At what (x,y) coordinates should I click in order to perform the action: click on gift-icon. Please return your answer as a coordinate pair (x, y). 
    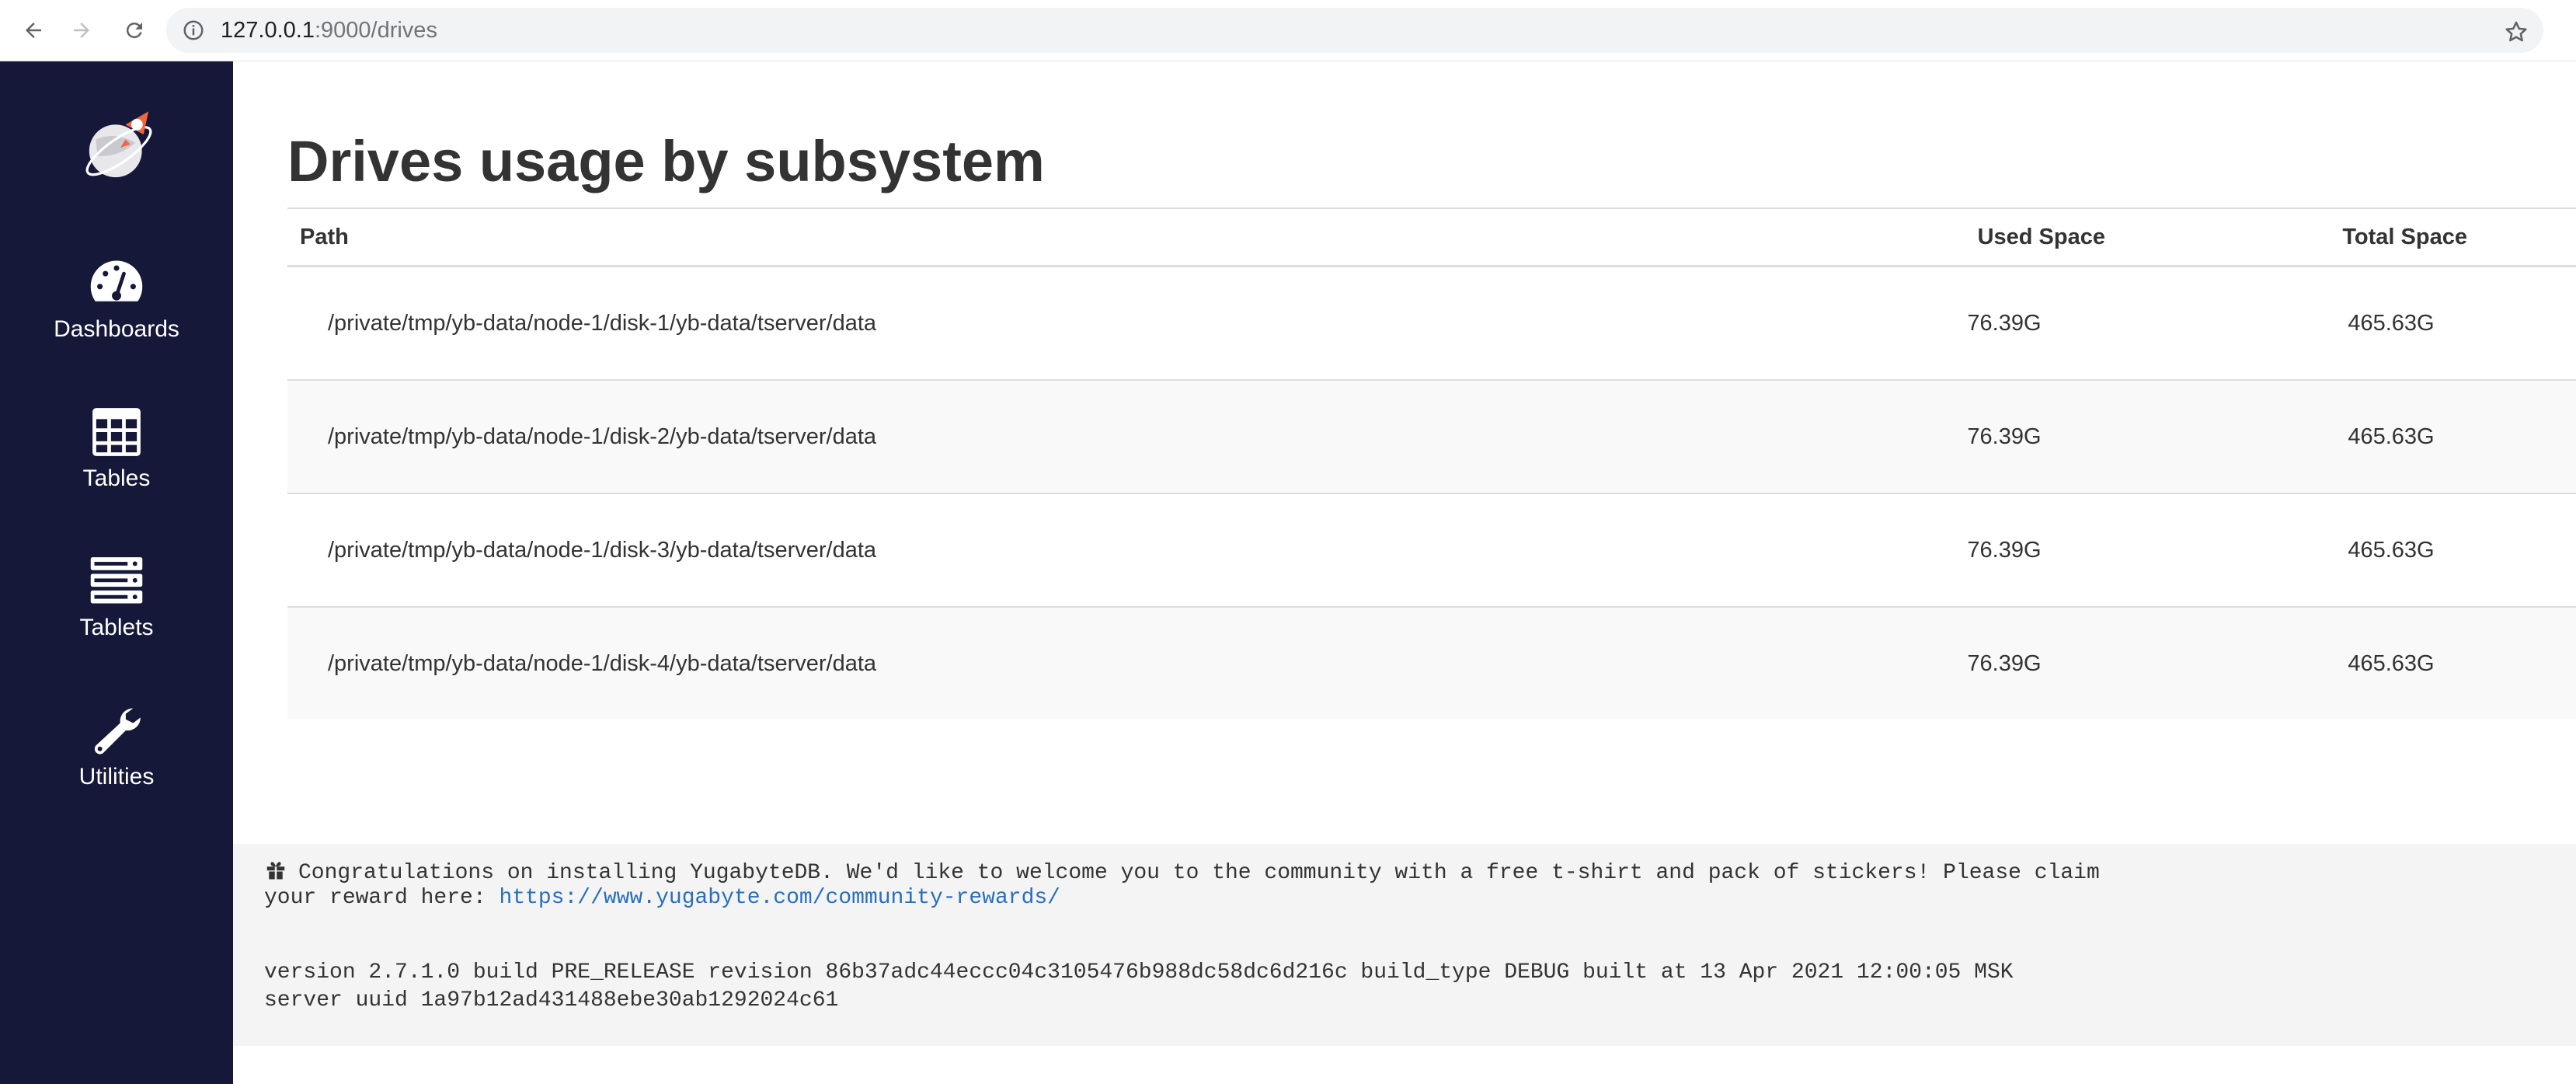
    Looking at the image, I should click on (275, 871).